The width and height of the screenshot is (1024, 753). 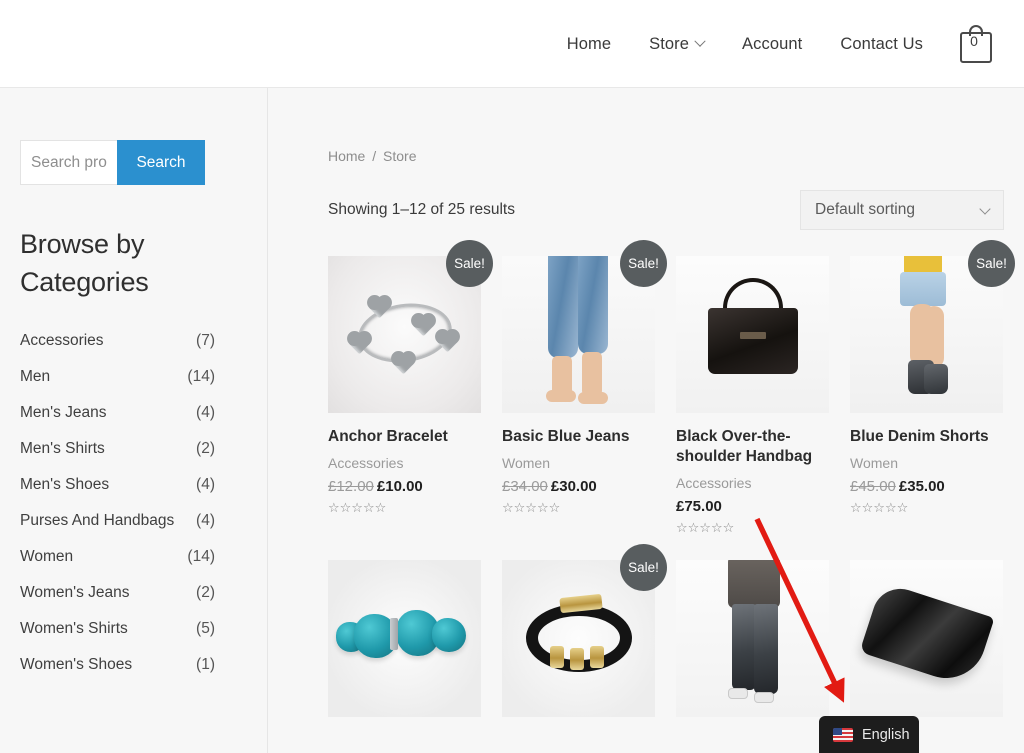 I want to click on cart-button: 0, so click(x=976, y=44).